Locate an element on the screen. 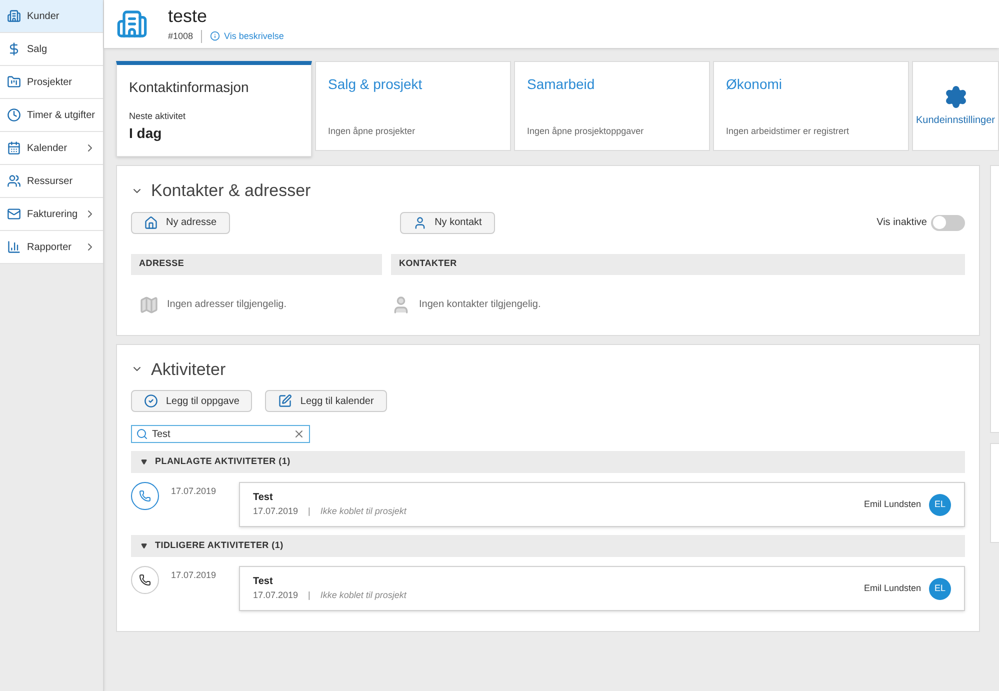  search-icon is located at coordinates (142, 434).